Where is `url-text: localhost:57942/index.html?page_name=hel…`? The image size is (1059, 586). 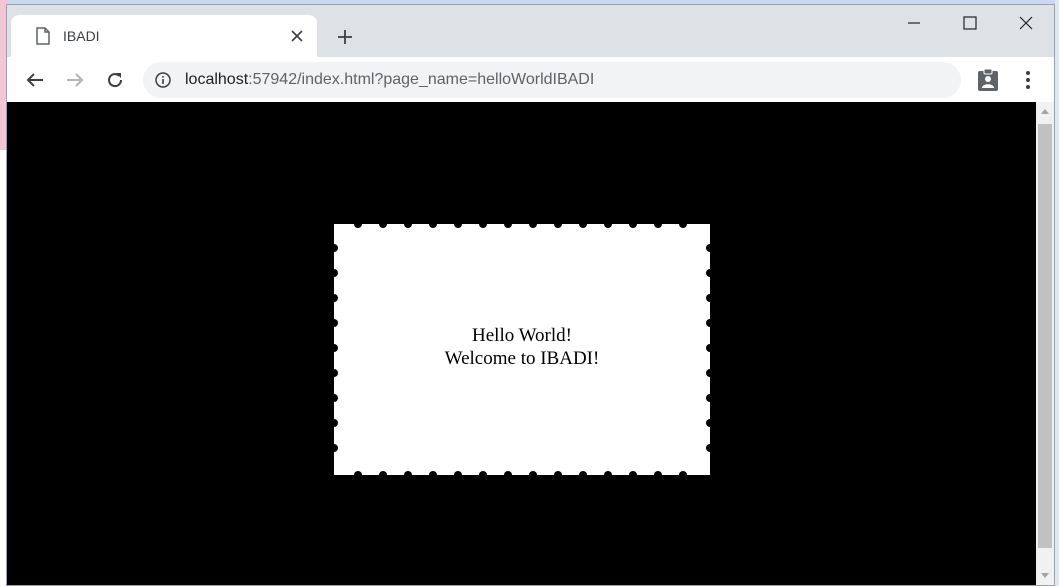
url-text: localhost:57942/index.html?page_name=hel… is located at coordinates (389, 80).